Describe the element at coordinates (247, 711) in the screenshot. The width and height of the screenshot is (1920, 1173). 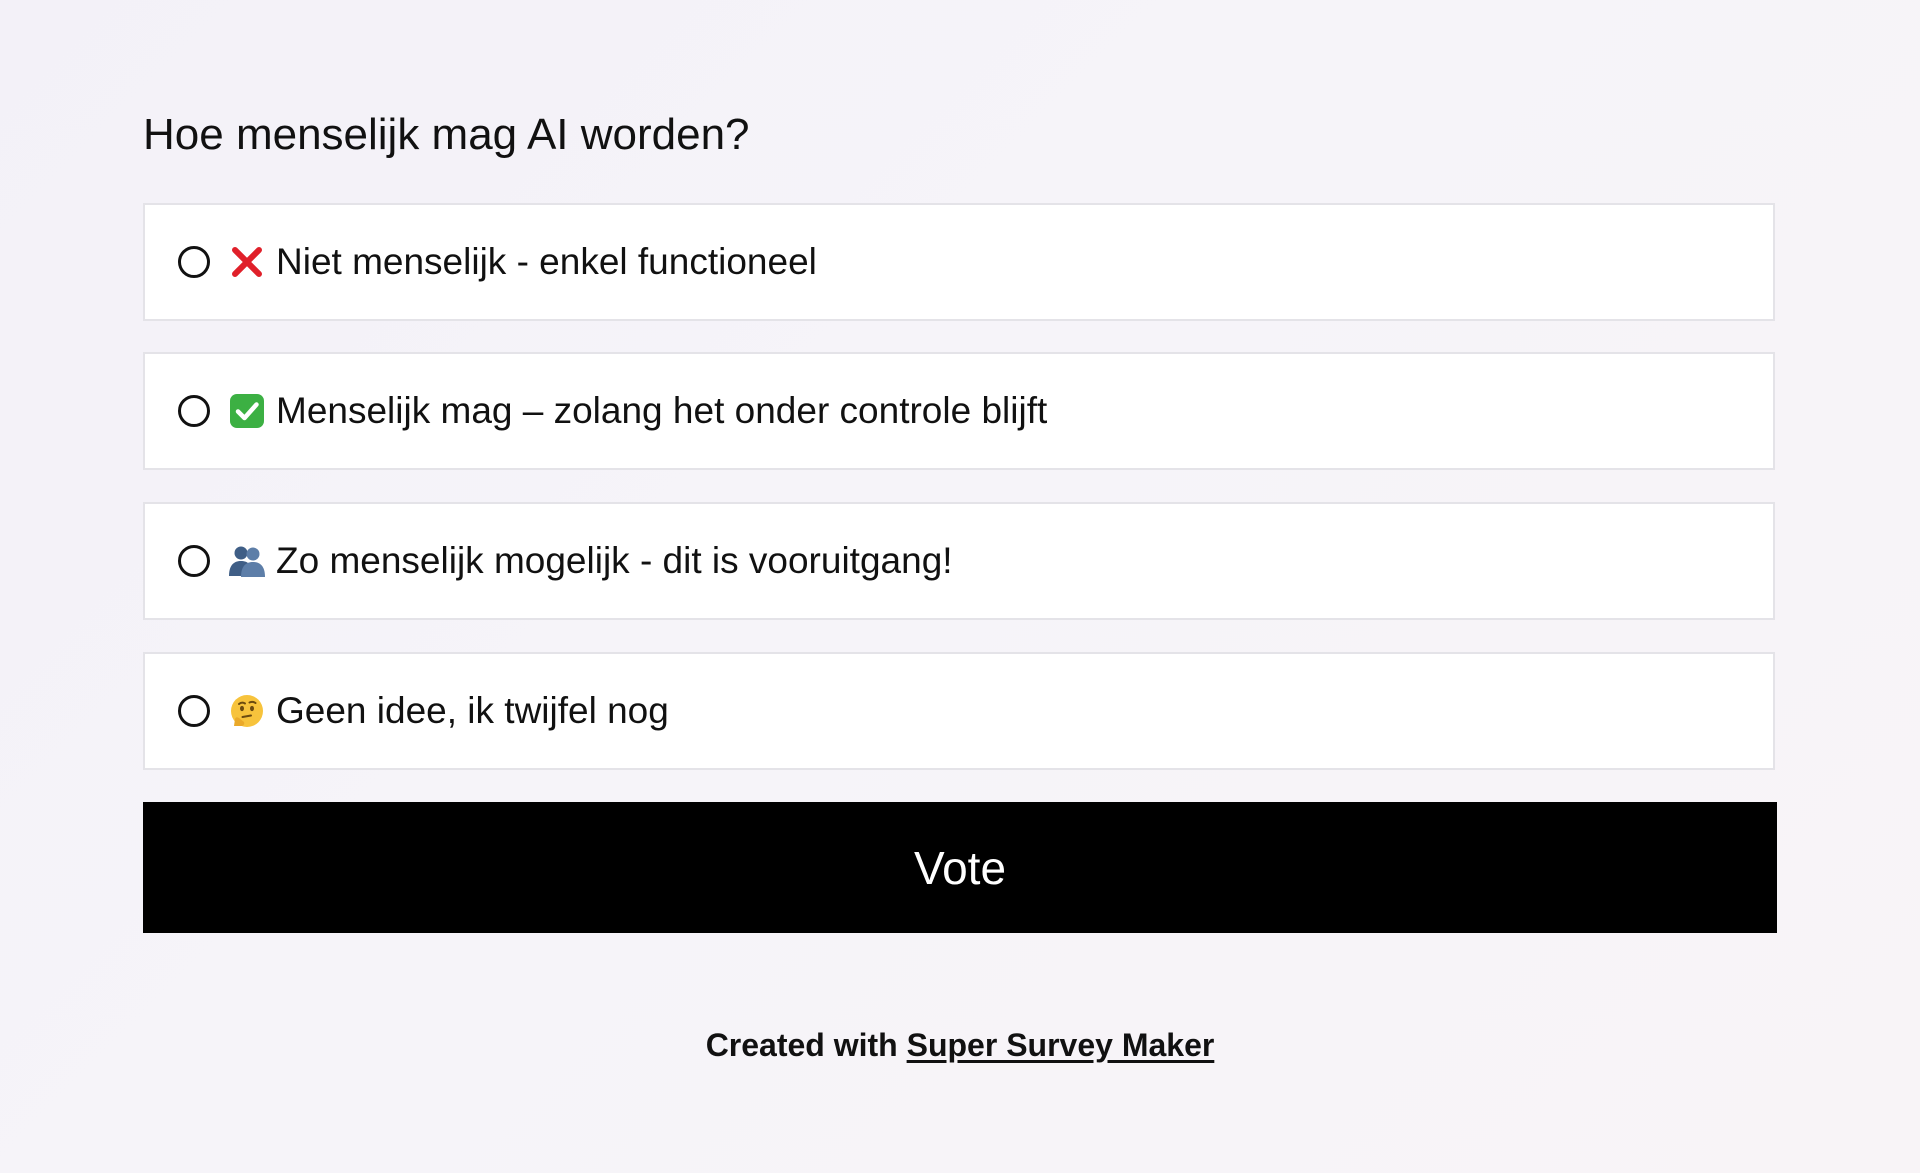
I see `thinking-face-icon` at that location.